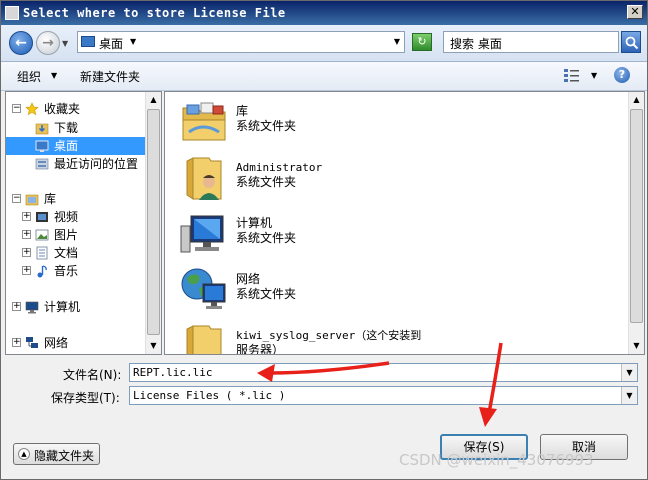 Image resolution: width=648 pixels, height=480 pixels. I want to click on breadcrumb-chevron-icon: ▼, so click(133, 41).